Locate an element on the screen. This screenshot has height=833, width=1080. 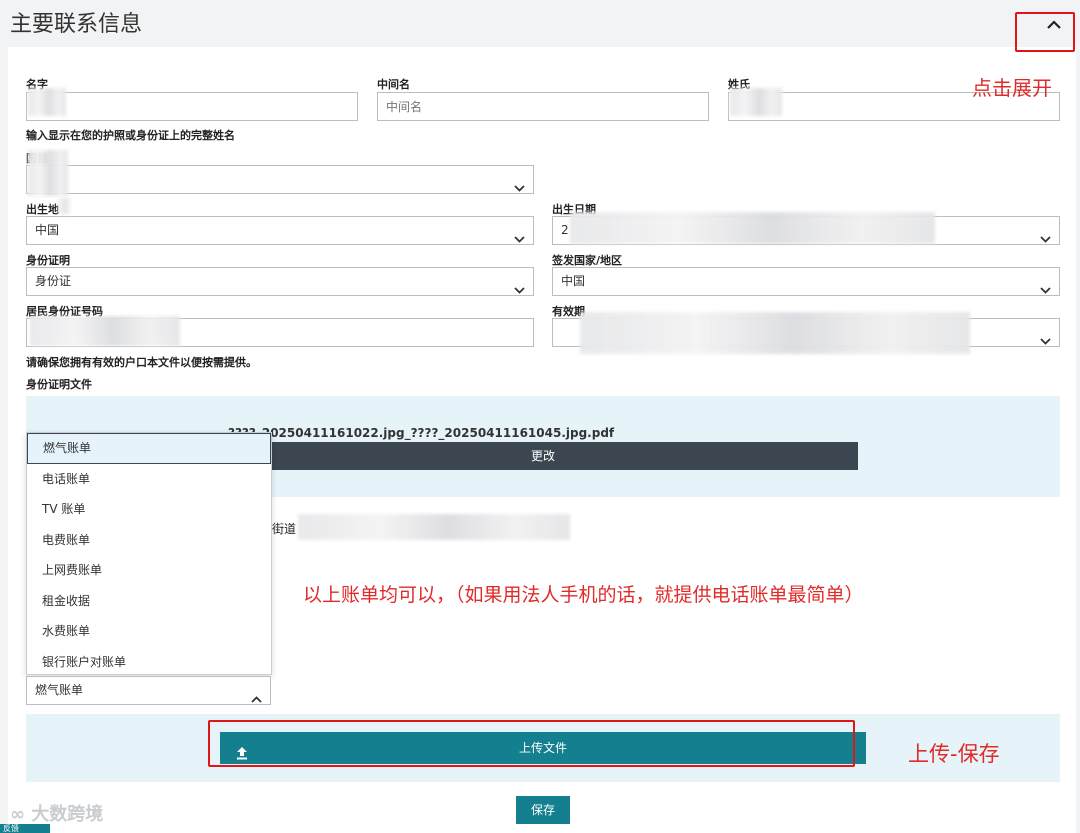
watermark: ∞ 大数跨境 is located at coordinates (56, 813).